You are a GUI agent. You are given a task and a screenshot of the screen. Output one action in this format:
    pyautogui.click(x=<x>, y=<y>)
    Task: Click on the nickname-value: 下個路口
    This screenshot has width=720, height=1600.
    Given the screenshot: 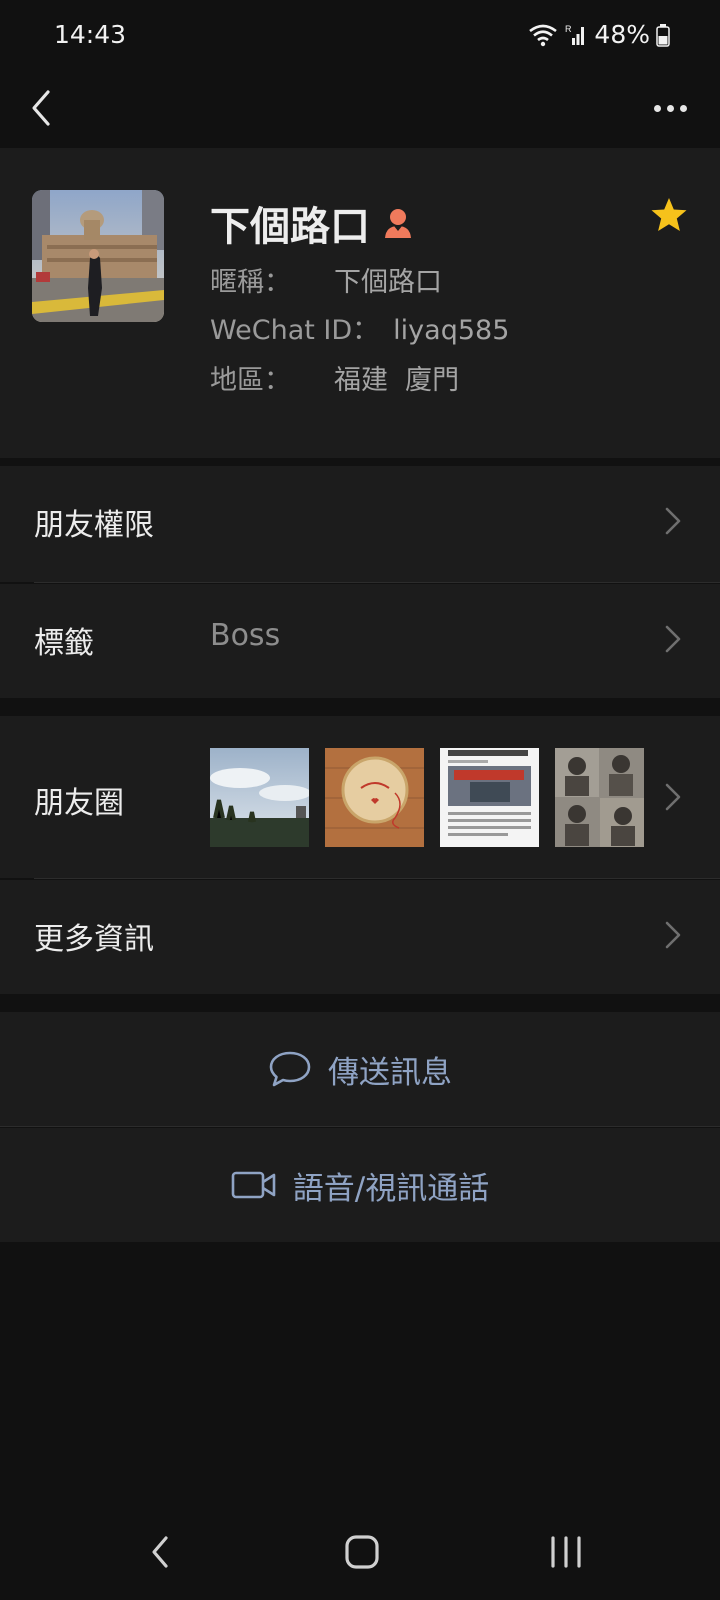 What is the action you would take?
    pyautogui.click(x=388, y=282)
    